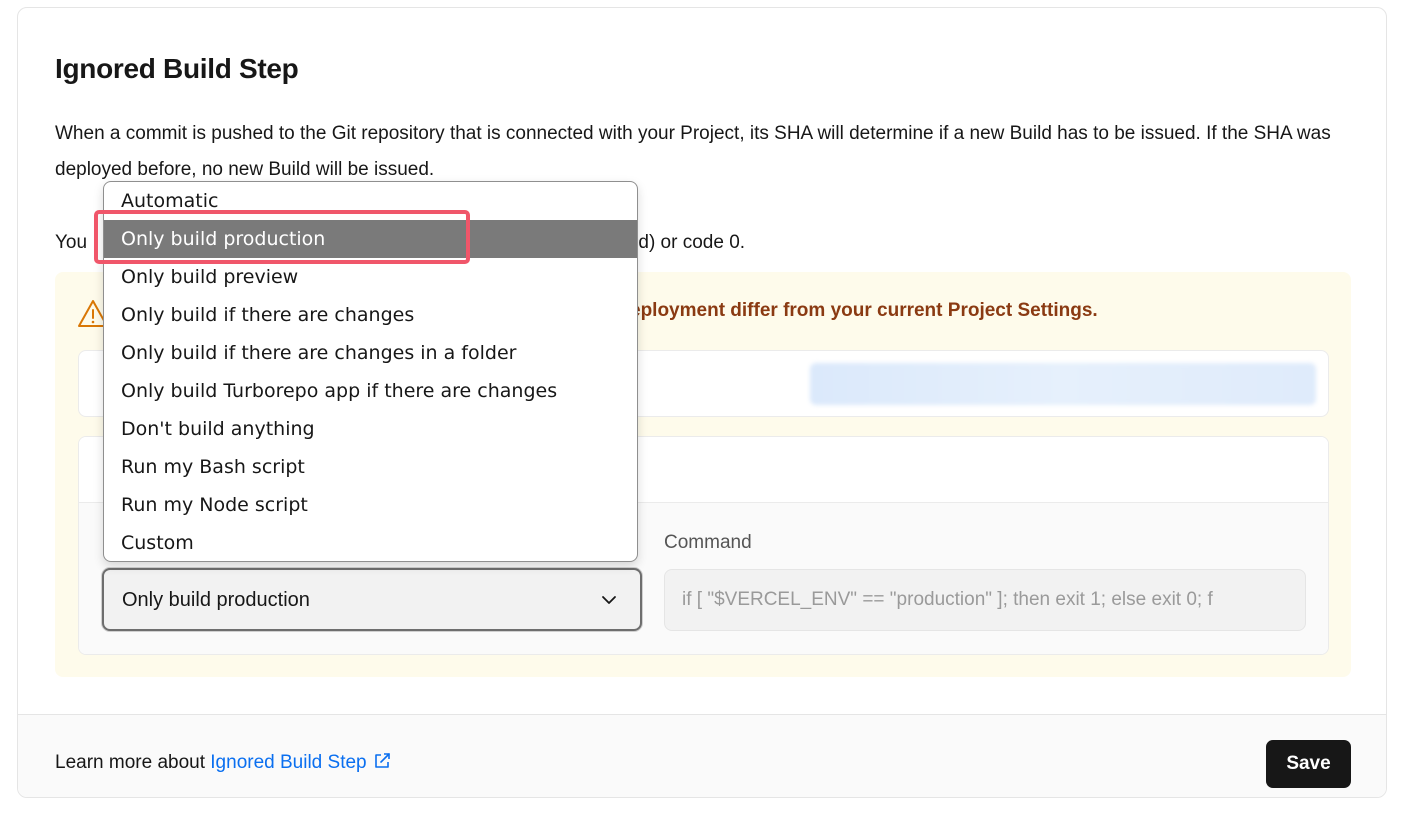 Image resolution: width=1407 pixels, height=813 pixels. What do you see at coordinates (370, 467) in the screenshot?
I see `dropdown-option-run-bash-script: Run my Bash script` at bounding box center [370, 467].